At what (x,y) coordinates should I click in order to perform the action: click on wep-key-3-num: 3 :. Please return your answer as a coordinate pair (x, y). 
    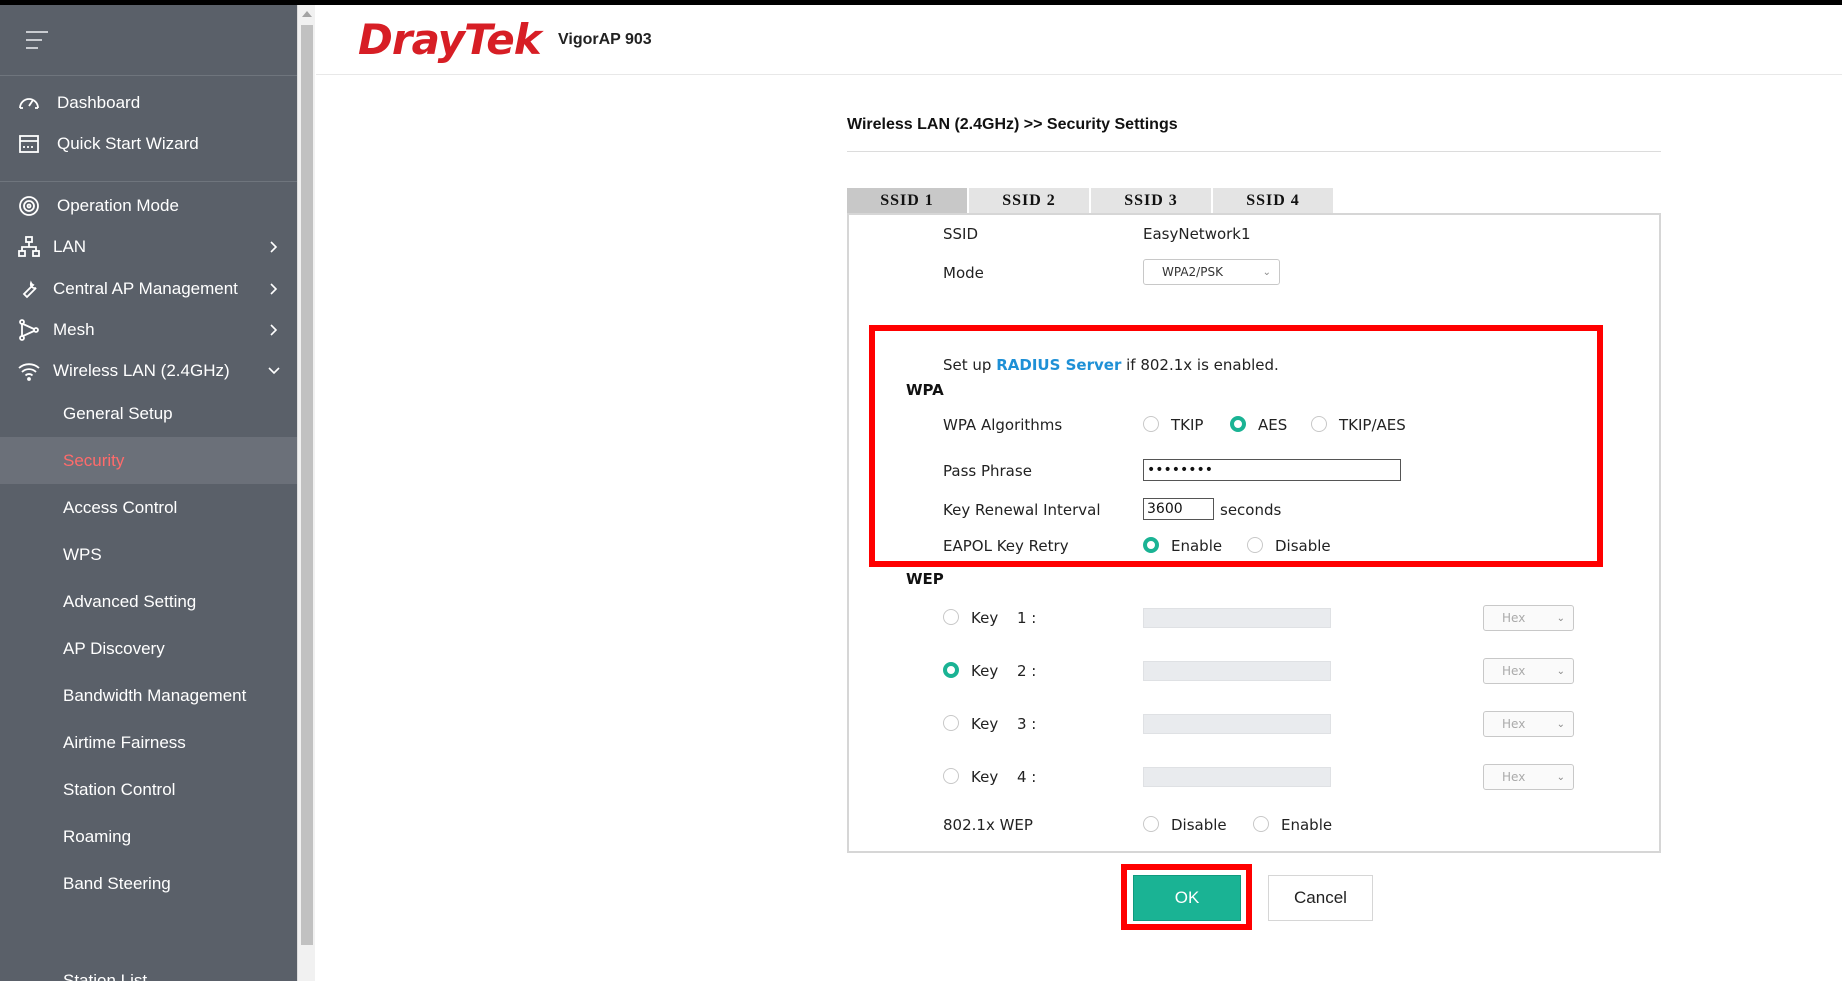
    Looking at the image, I should click on (1027, 724).